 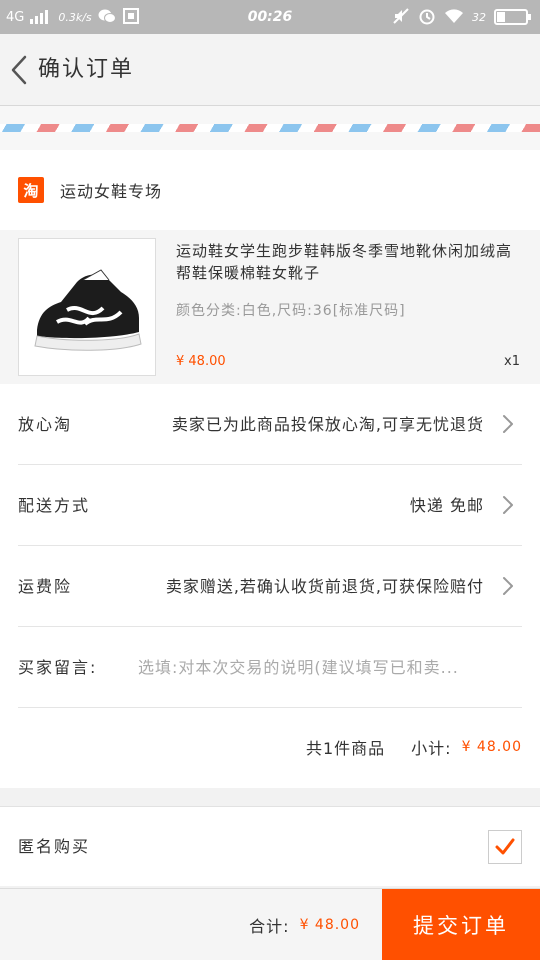 What do you see at coordinates (201, 361) in the screenshot?
I see `product-price: ¥ 48.00` at bounding box center [201, 361].